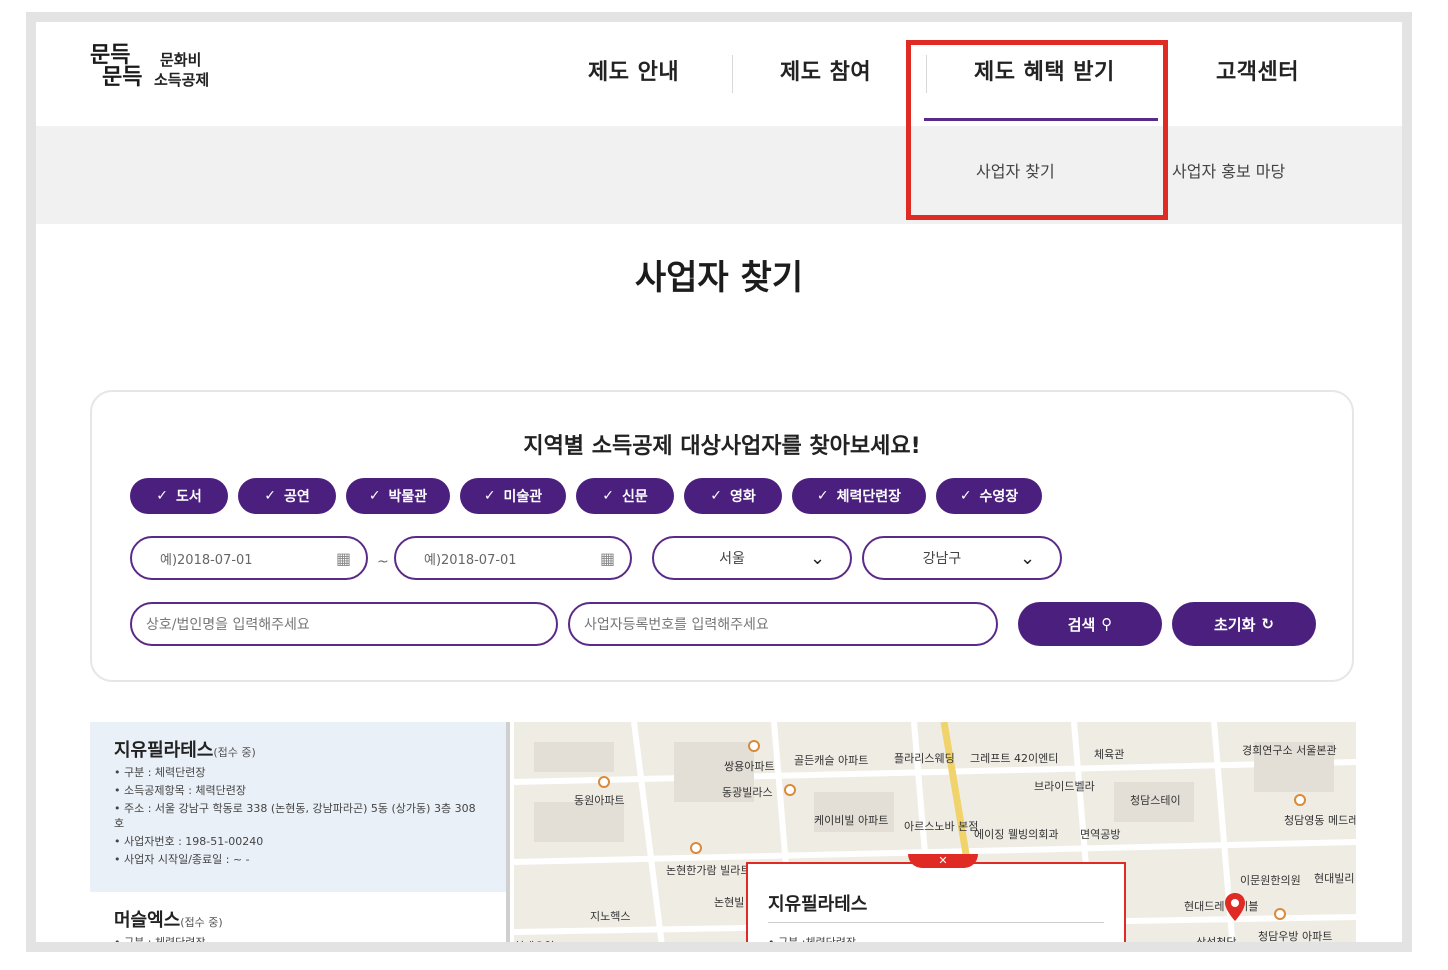 The width and height of the screenshot is (1448, 970). Describe the element at coordinates (625, 496) in the screenshot. I see `category-chip-newspaper: ✓ 신문` at that location.